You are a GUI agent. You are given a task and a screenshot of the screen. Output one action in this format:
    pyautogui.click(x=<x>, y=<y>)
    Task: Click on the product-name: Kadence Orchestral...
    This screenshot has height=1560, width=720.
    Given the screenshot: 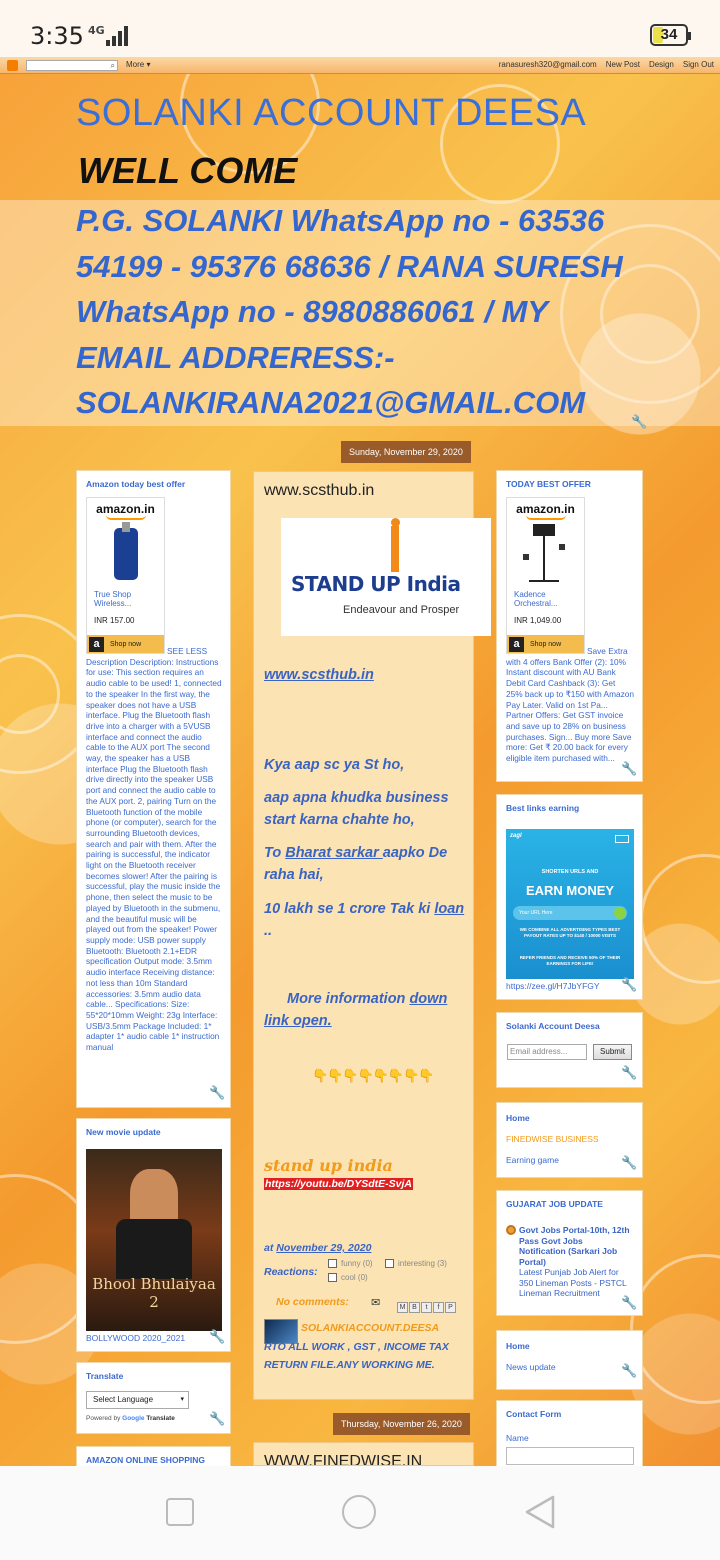 What is the action you would take?
    pyautogui.click(x=549, y=599)
    